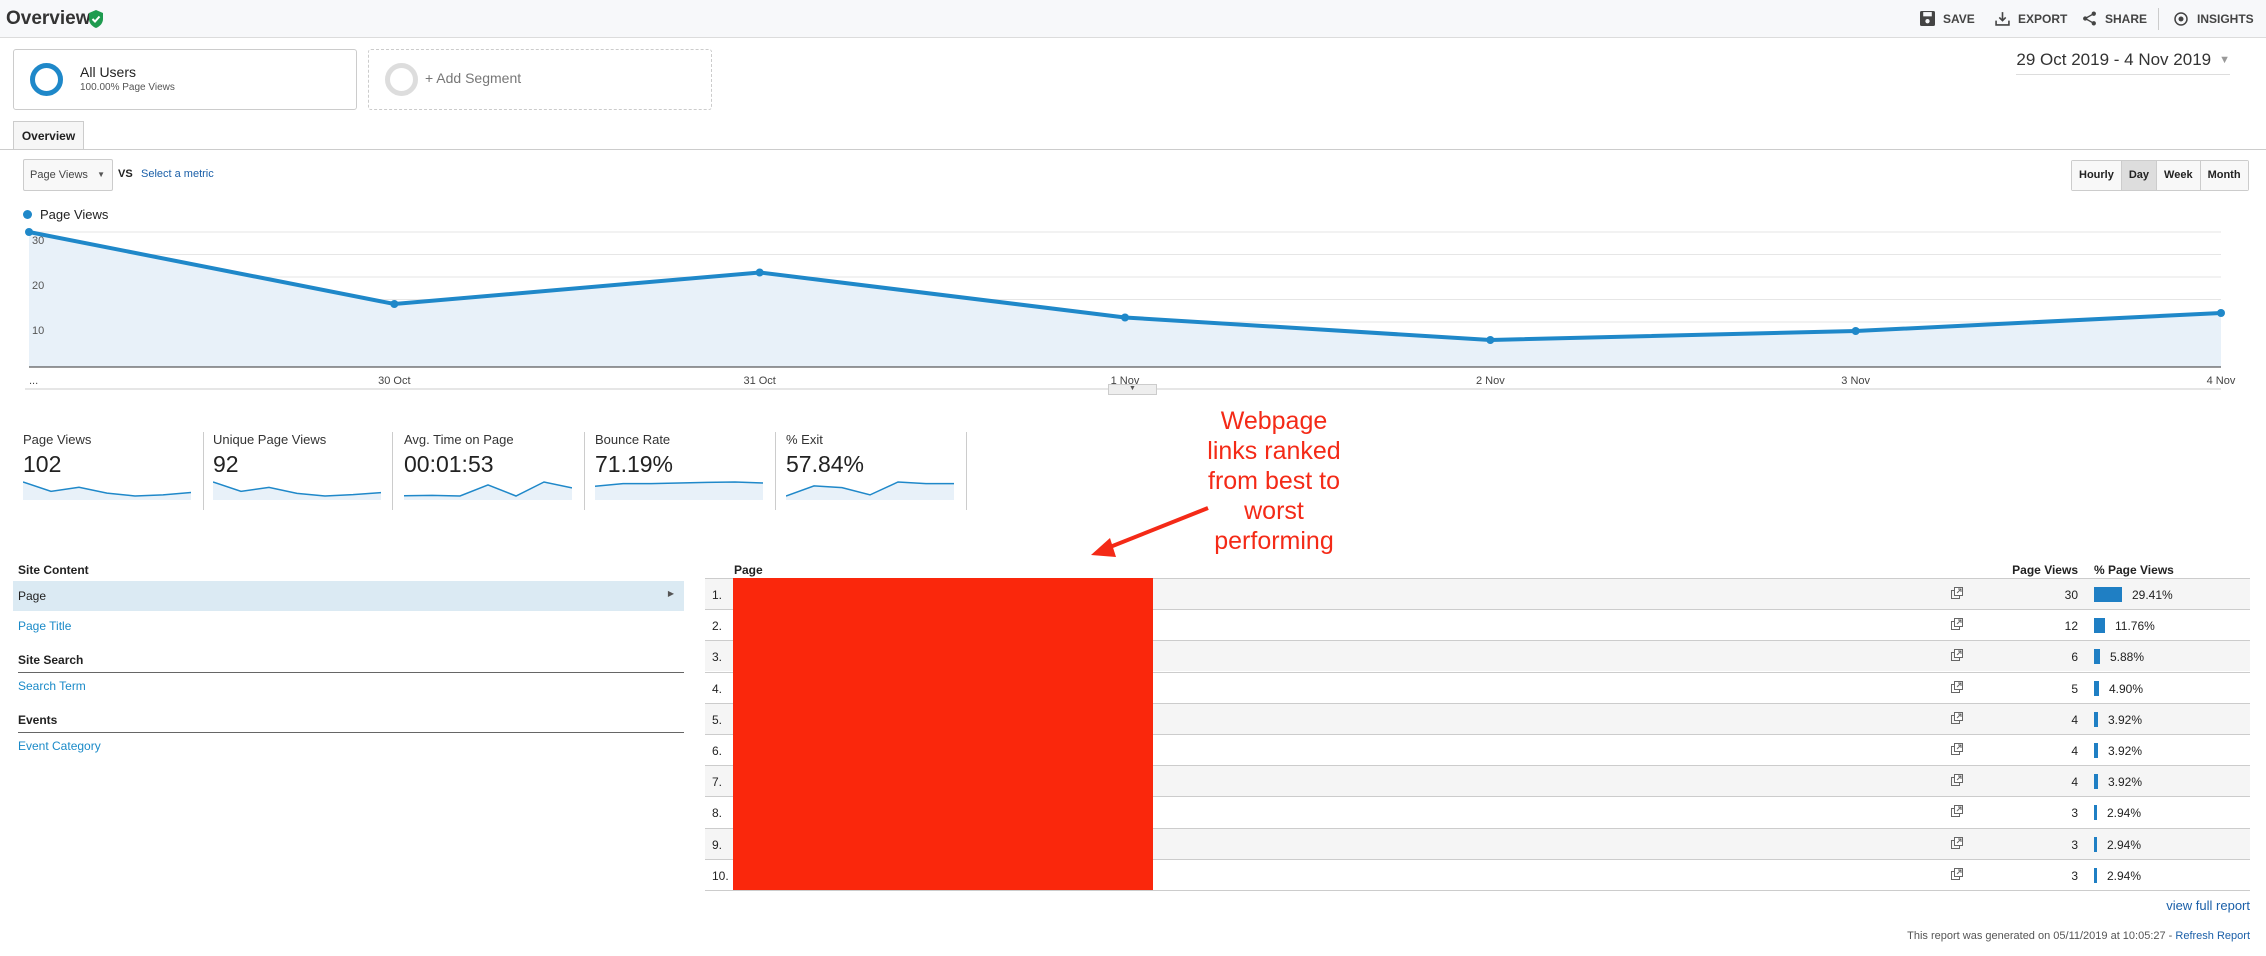 This screenshot has height=956, width=2266. Describe the element at coordinates (2212, 936) in the screenshot. I see `refresh-report-link: Refresh Report` at that location.